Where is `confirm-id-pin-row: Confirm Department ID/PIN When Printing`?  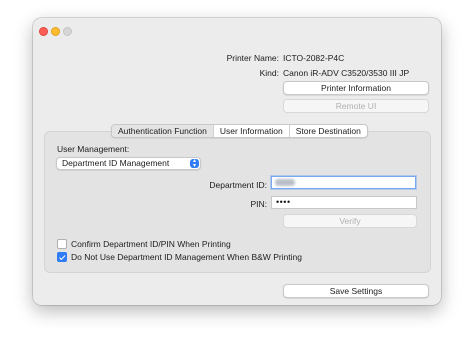
confirm-id-pin-row: Confirm Department ID/PIN When Printing is located at coordinates (144, 244).